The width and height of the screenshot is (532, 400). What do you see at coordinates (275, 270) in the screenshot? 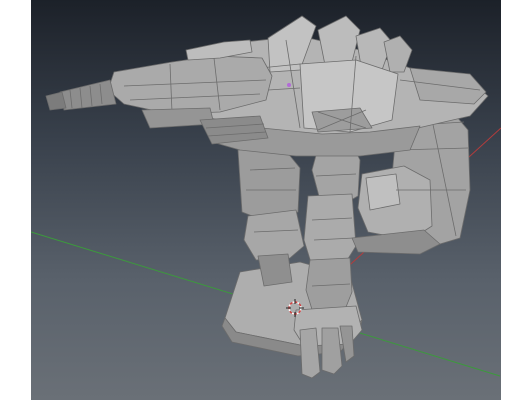
I see `left-leg-lower` at bounding box center [275, 270].